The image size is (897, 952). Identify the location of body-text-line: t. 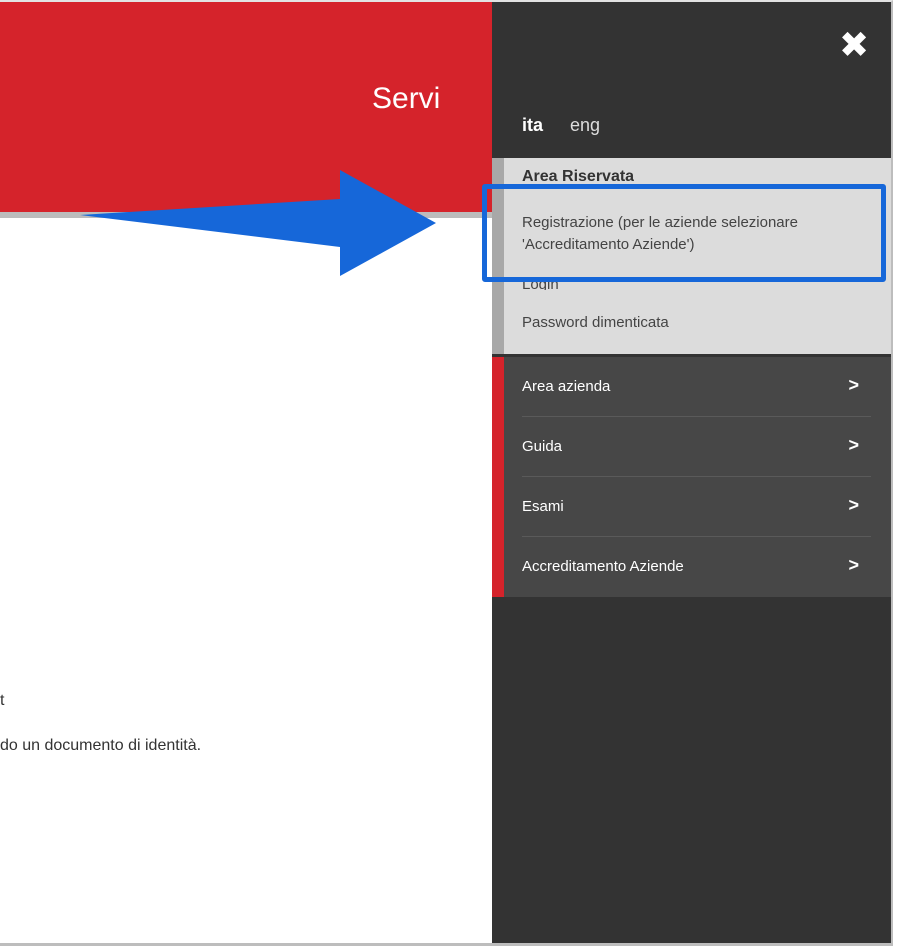
(2, 700).